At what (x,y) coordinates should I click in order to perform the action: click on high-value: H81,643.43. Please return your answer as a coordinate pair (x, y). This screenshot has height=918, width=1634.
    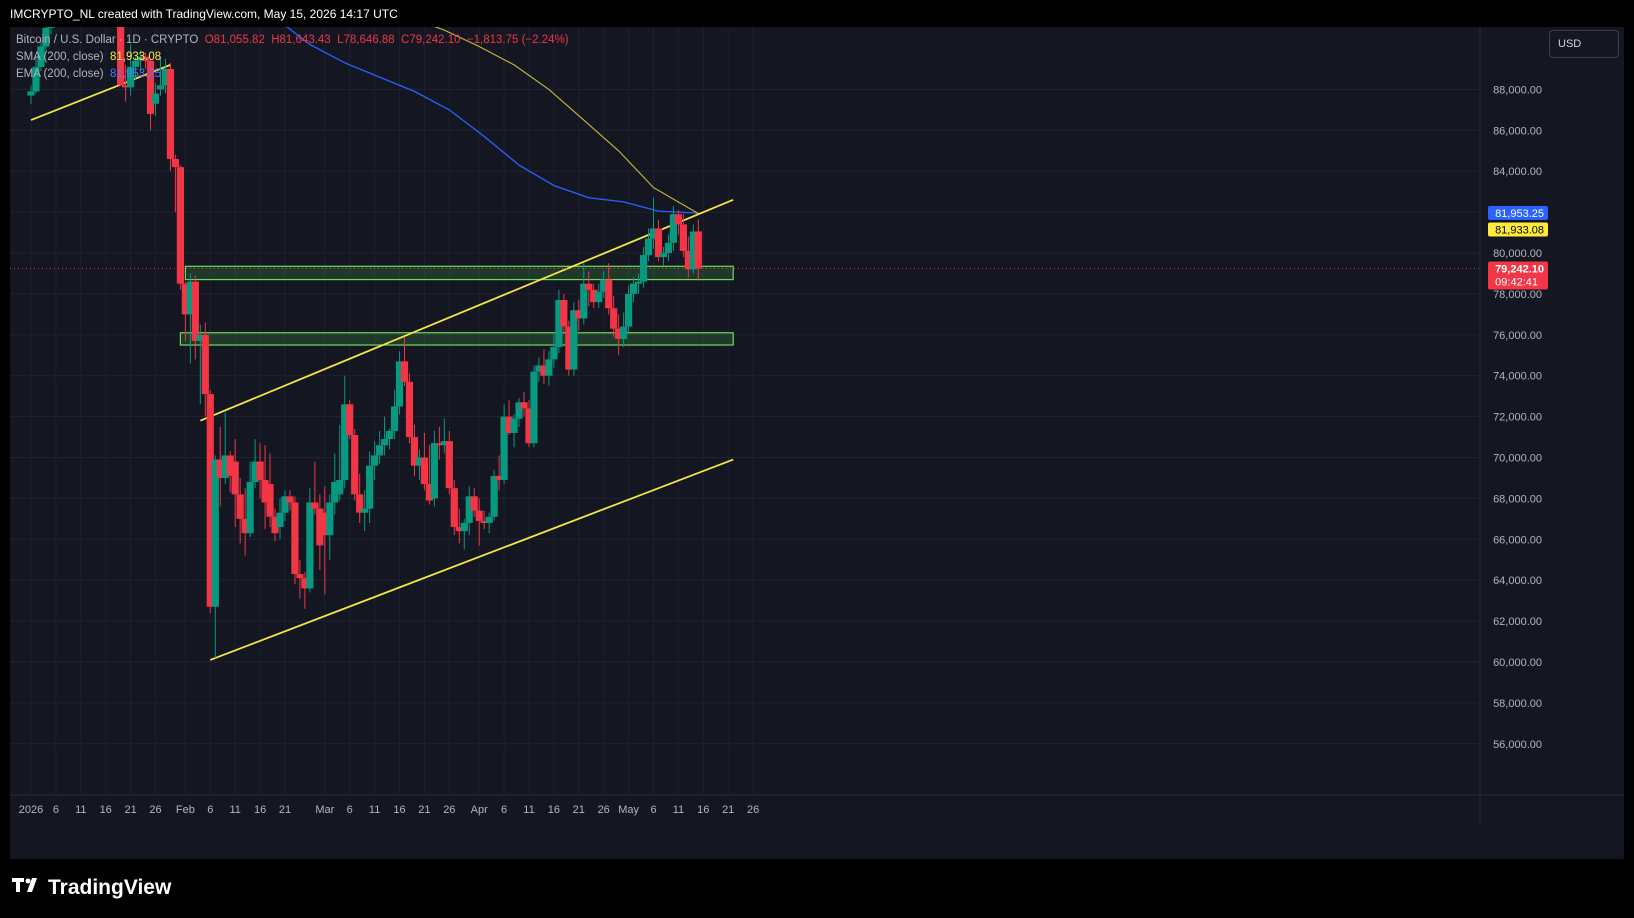
    Looking at the image, I should click on (301, 40).